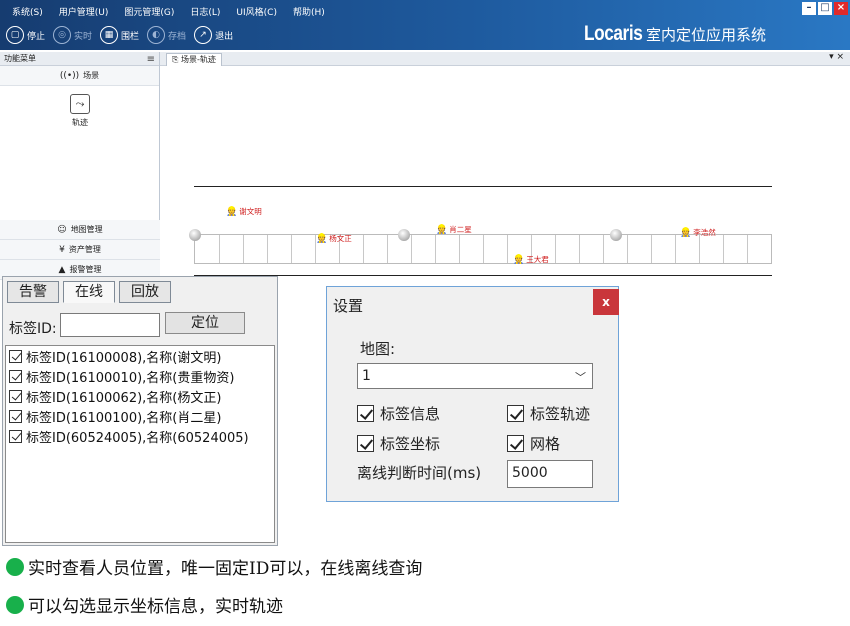 Image resolution: width=850 pixels, height=626 pixels. Describe the element at coordinates (244, 211) in the screenshot. I see `person-marker: 👷 谢文明` at that location.